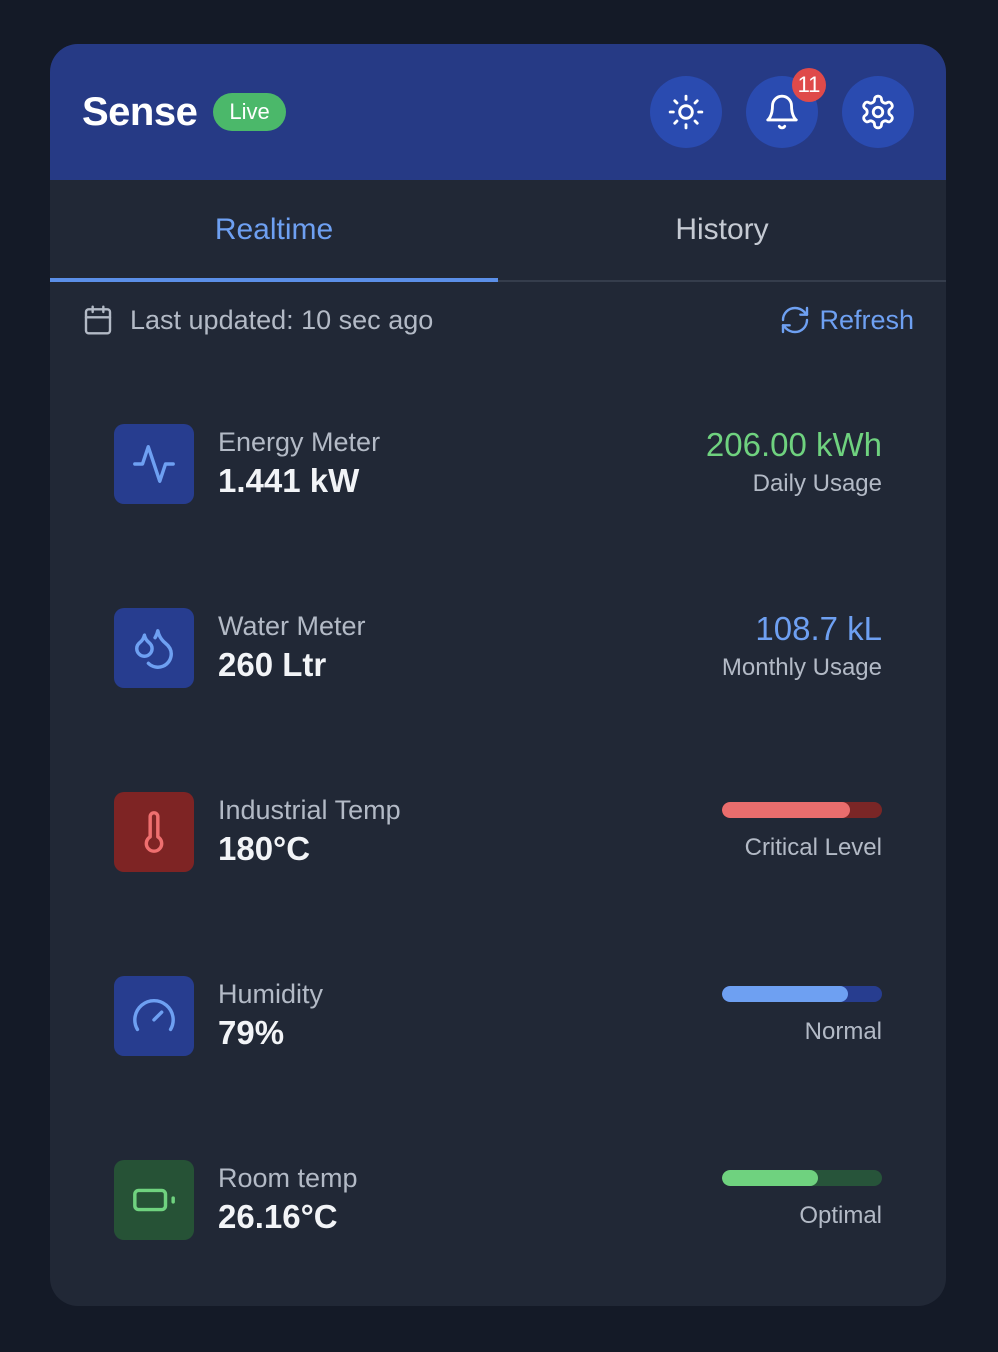 Image resolution: width=998 pixels, height=1352 pixels. I want to click on refresh-label: Refresh, so click(866, 319).